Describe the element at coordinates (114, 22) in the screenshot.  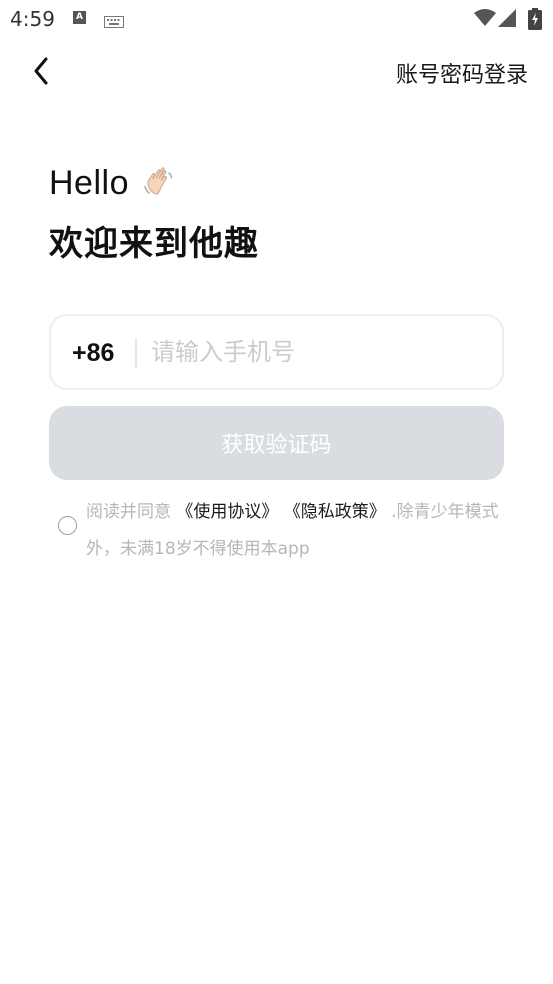
I see `keyboard-icon` at that location.